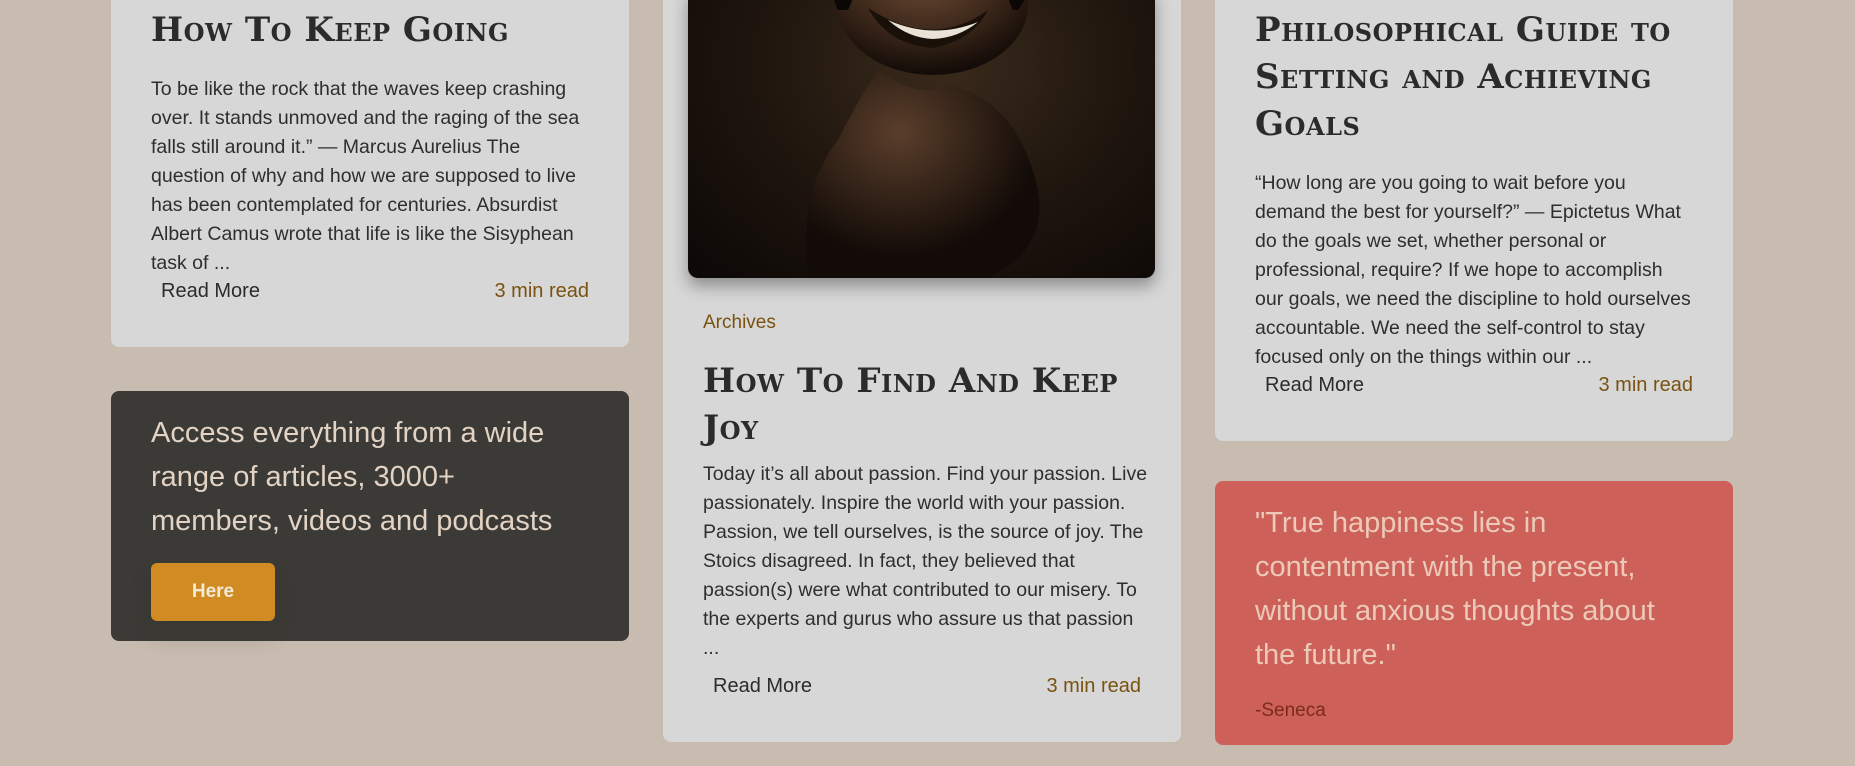  I want to click on article-title: How To Keep Going, so click(330, 30).